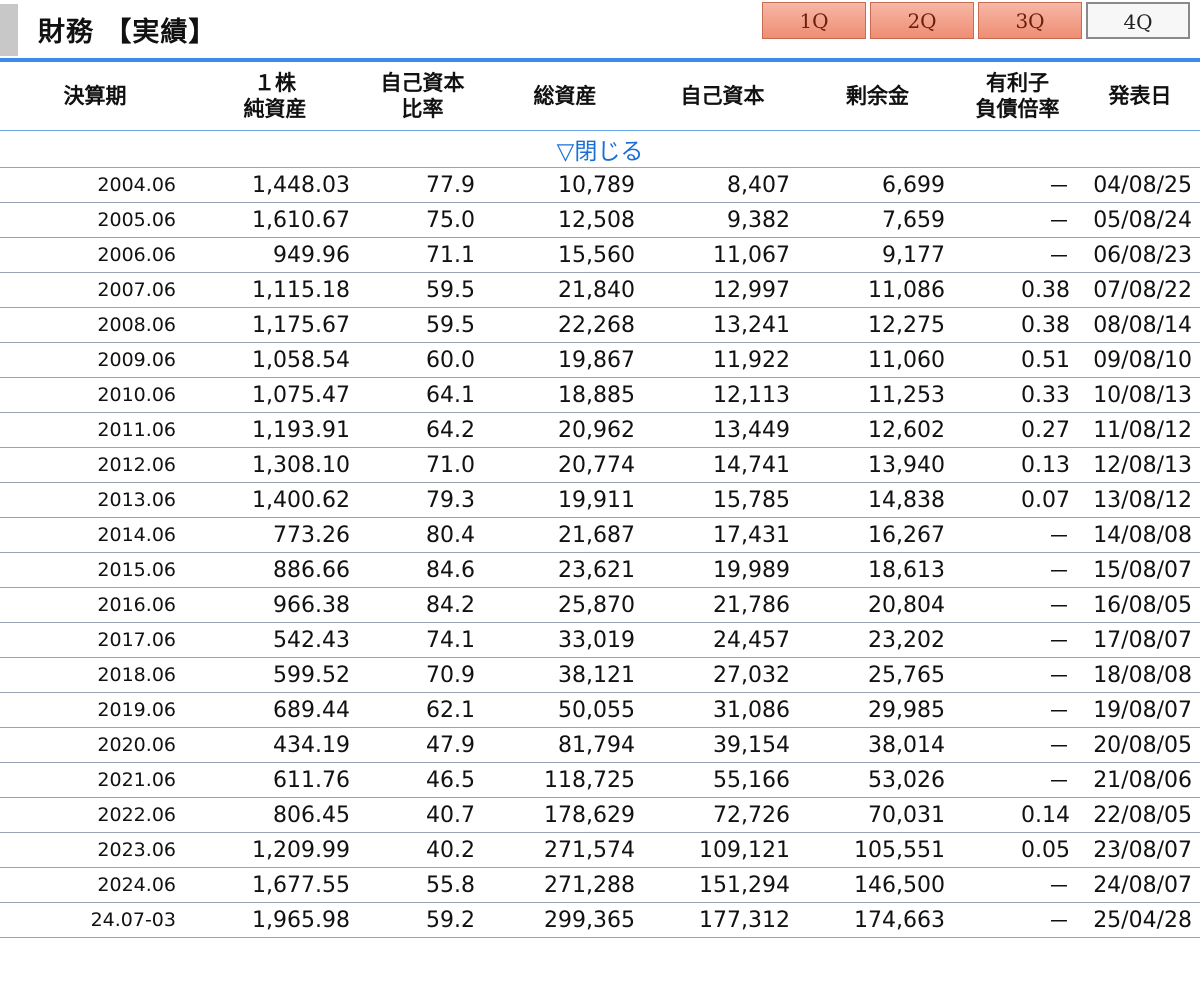  I want to click on total-assets-cell: 18,885, so click(565, 395).